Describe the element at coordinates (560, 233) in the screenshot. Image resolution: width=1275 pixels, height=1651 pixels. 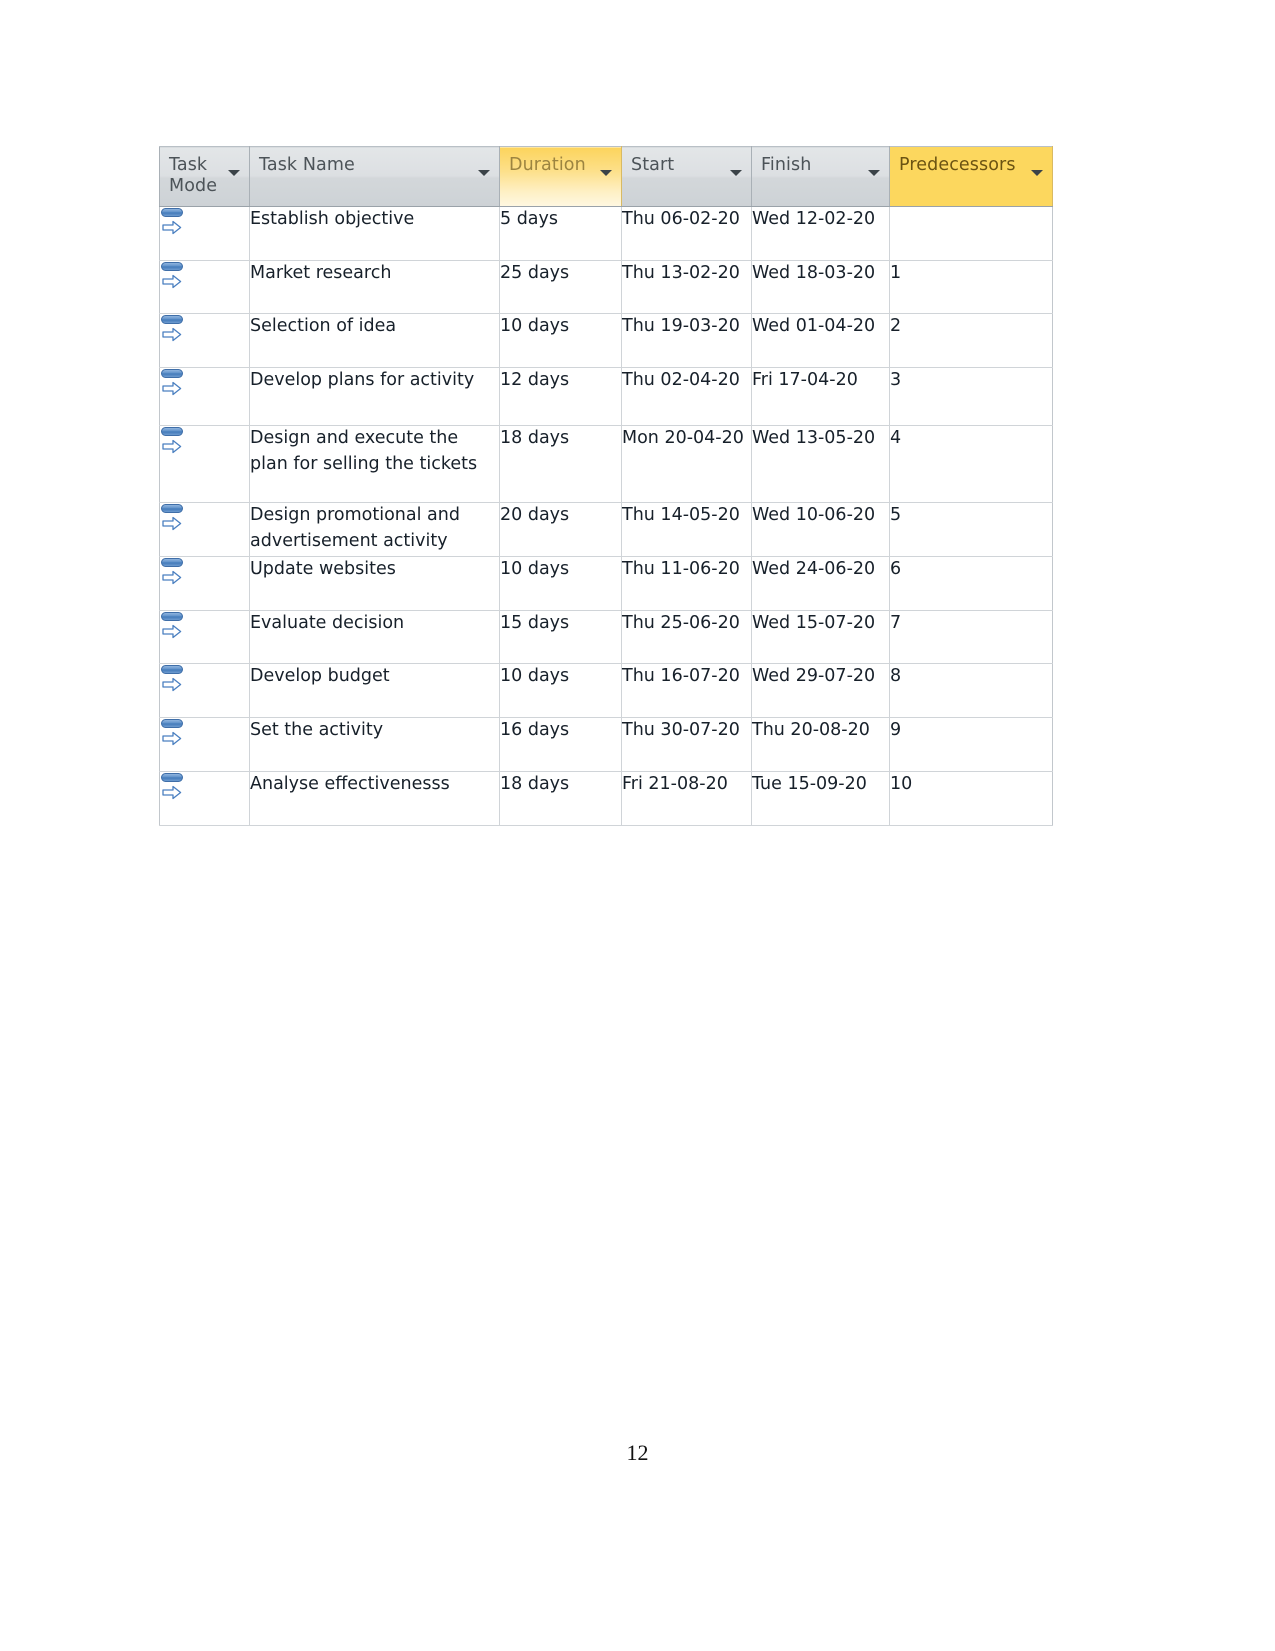
I see `cell-duration: 5 days` at that location.